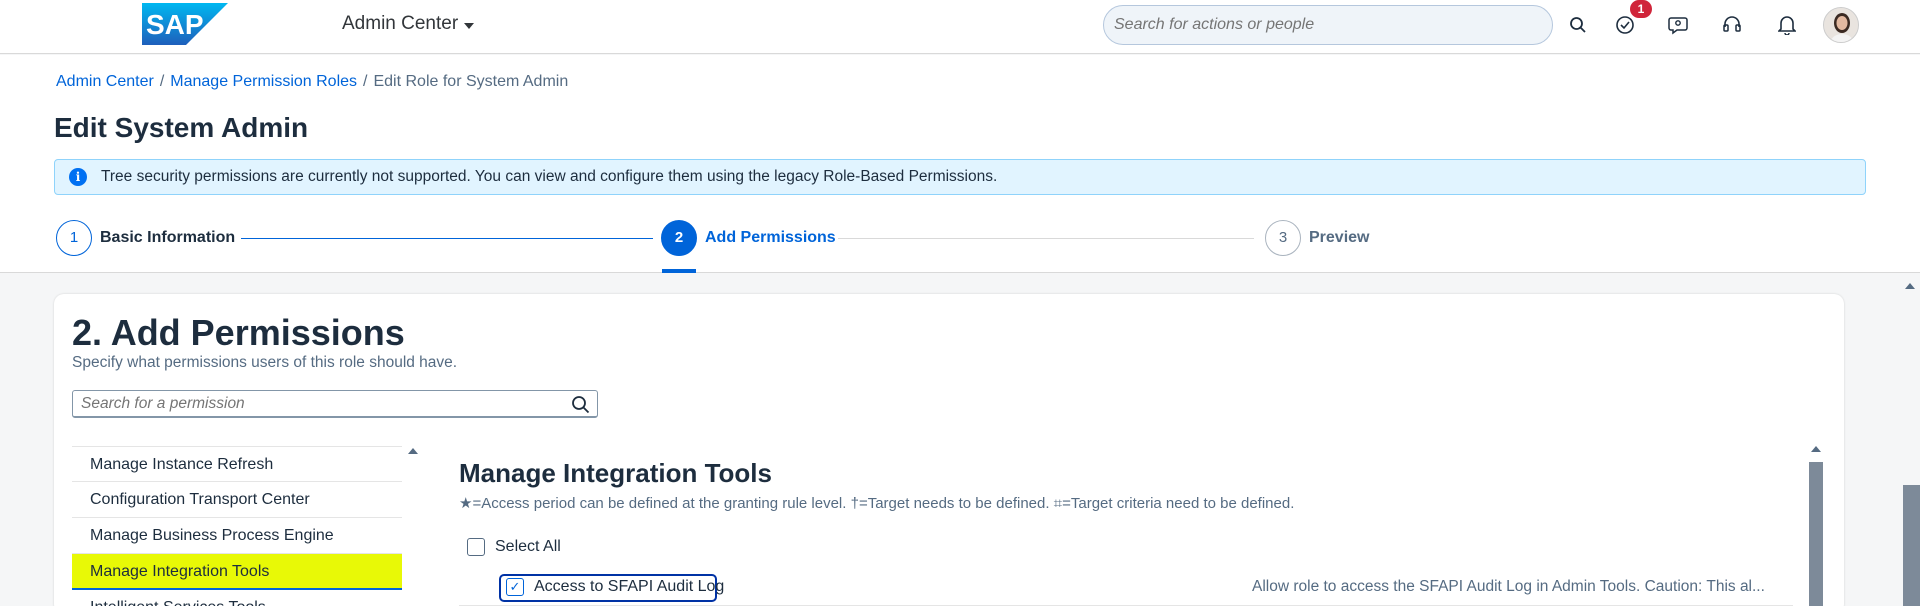 The image size is (1920, 606). I want to click on info-icon: i, so click(78, 177).